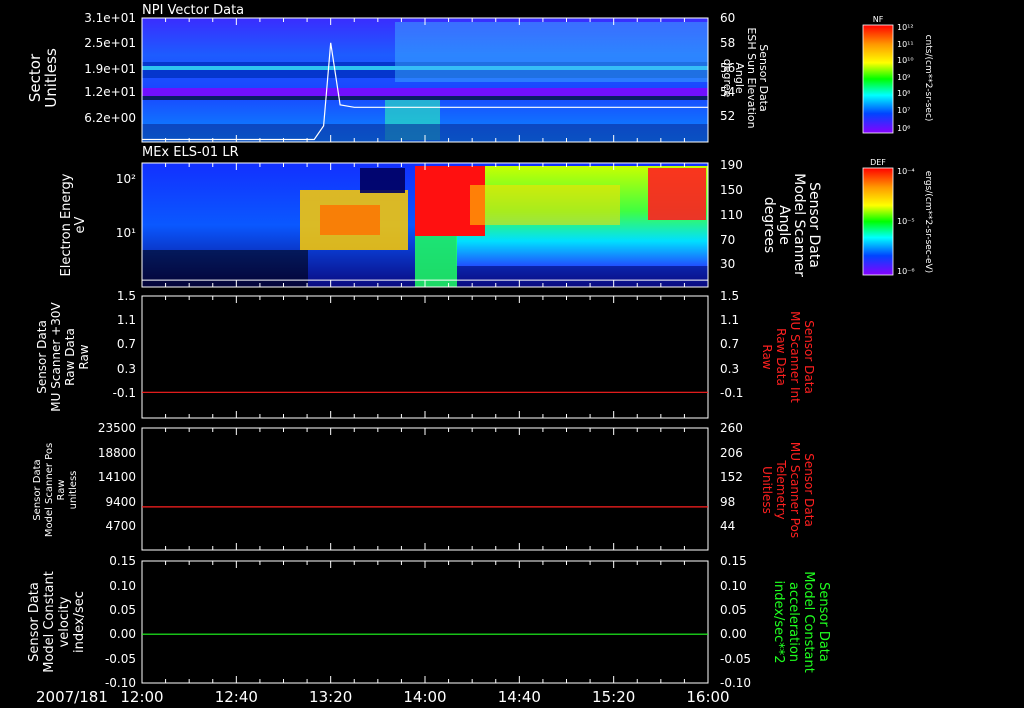 This screenshot has width=1024, height=708. Describe the element at coordinates (42, 357) in the screenshot. I see `mu30-ylabel: Sensor Data` at that location.